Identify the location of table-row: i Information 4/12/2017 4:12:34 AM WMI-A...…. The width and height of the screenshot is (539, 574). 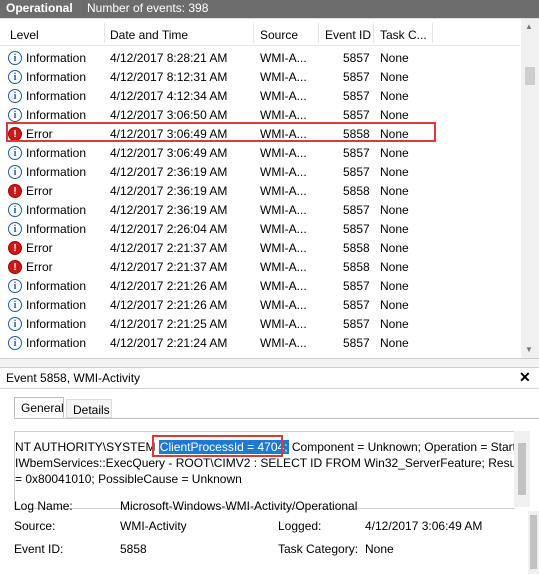
(260, 96).